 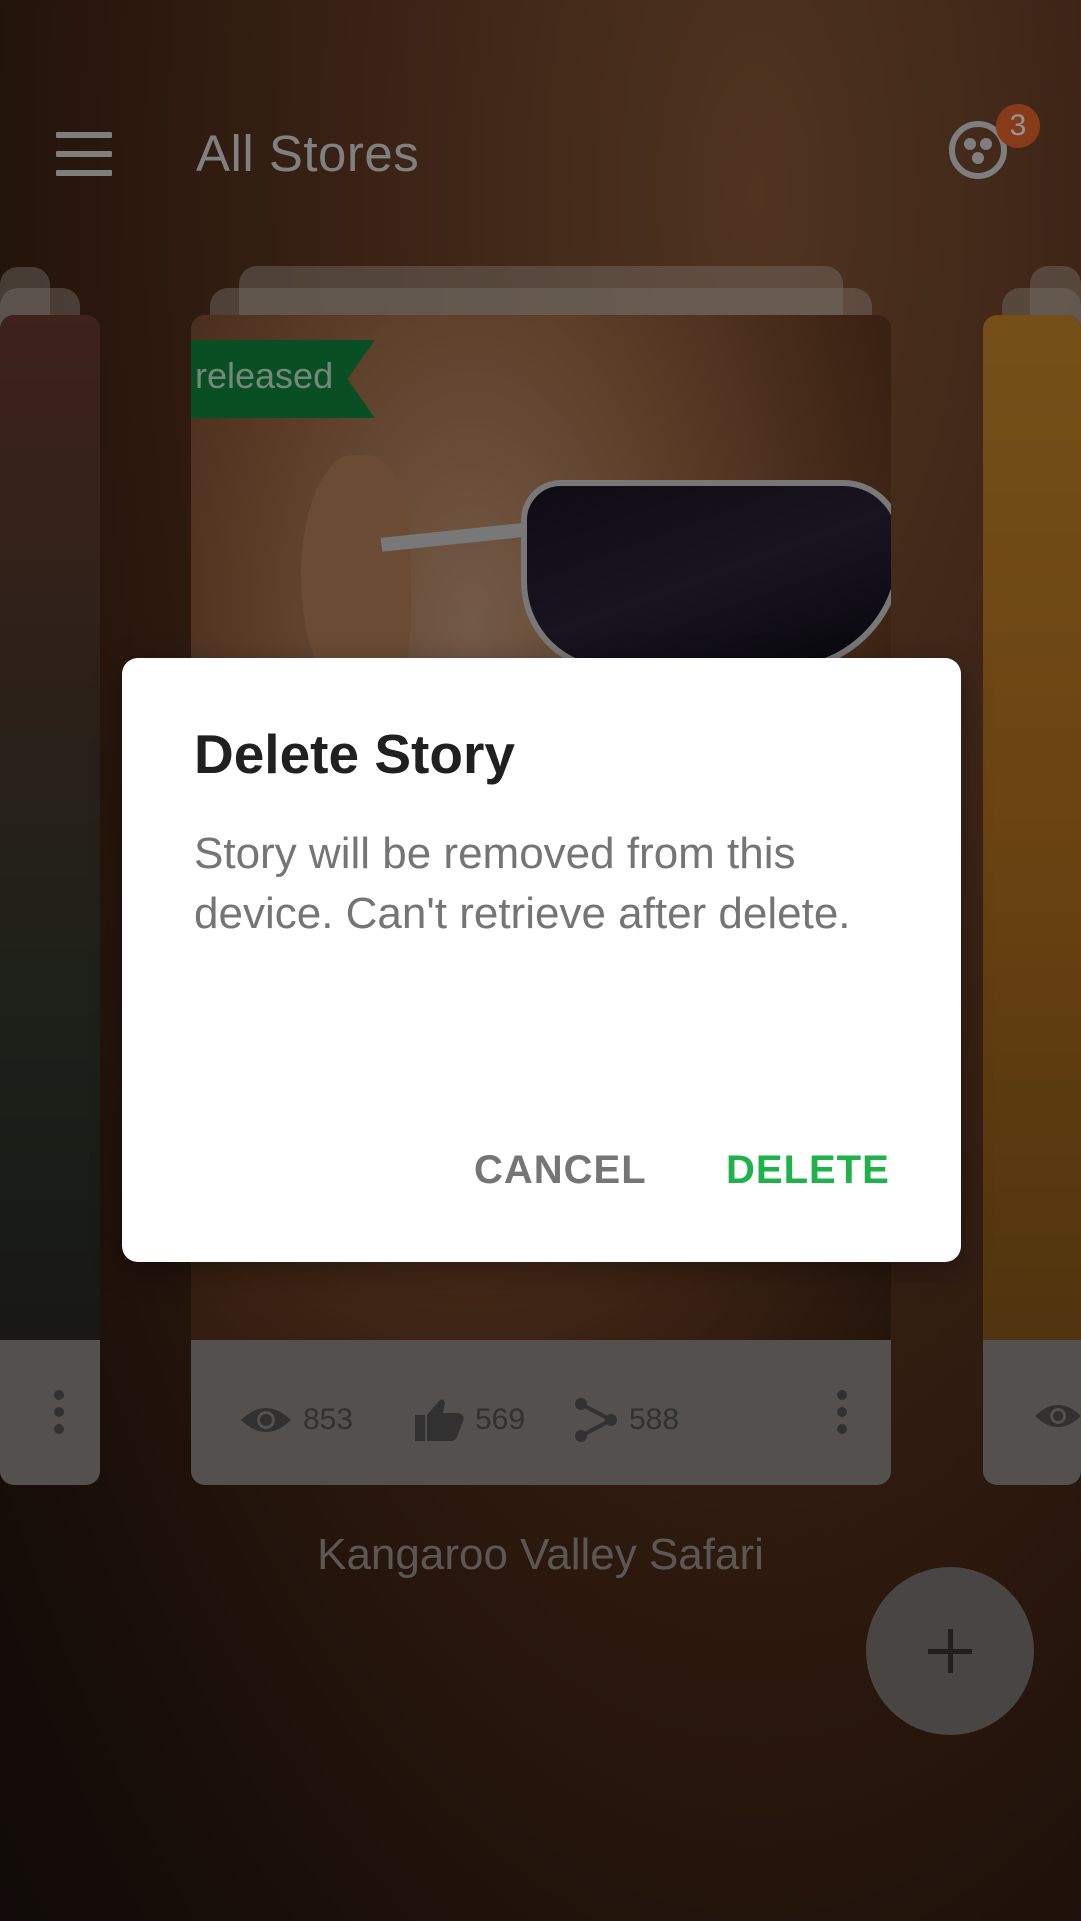 What do you see at coordinates (354, 754) in the screenshot?
I see `dialog-title: Delete Story` at bounding box center [354, 754].